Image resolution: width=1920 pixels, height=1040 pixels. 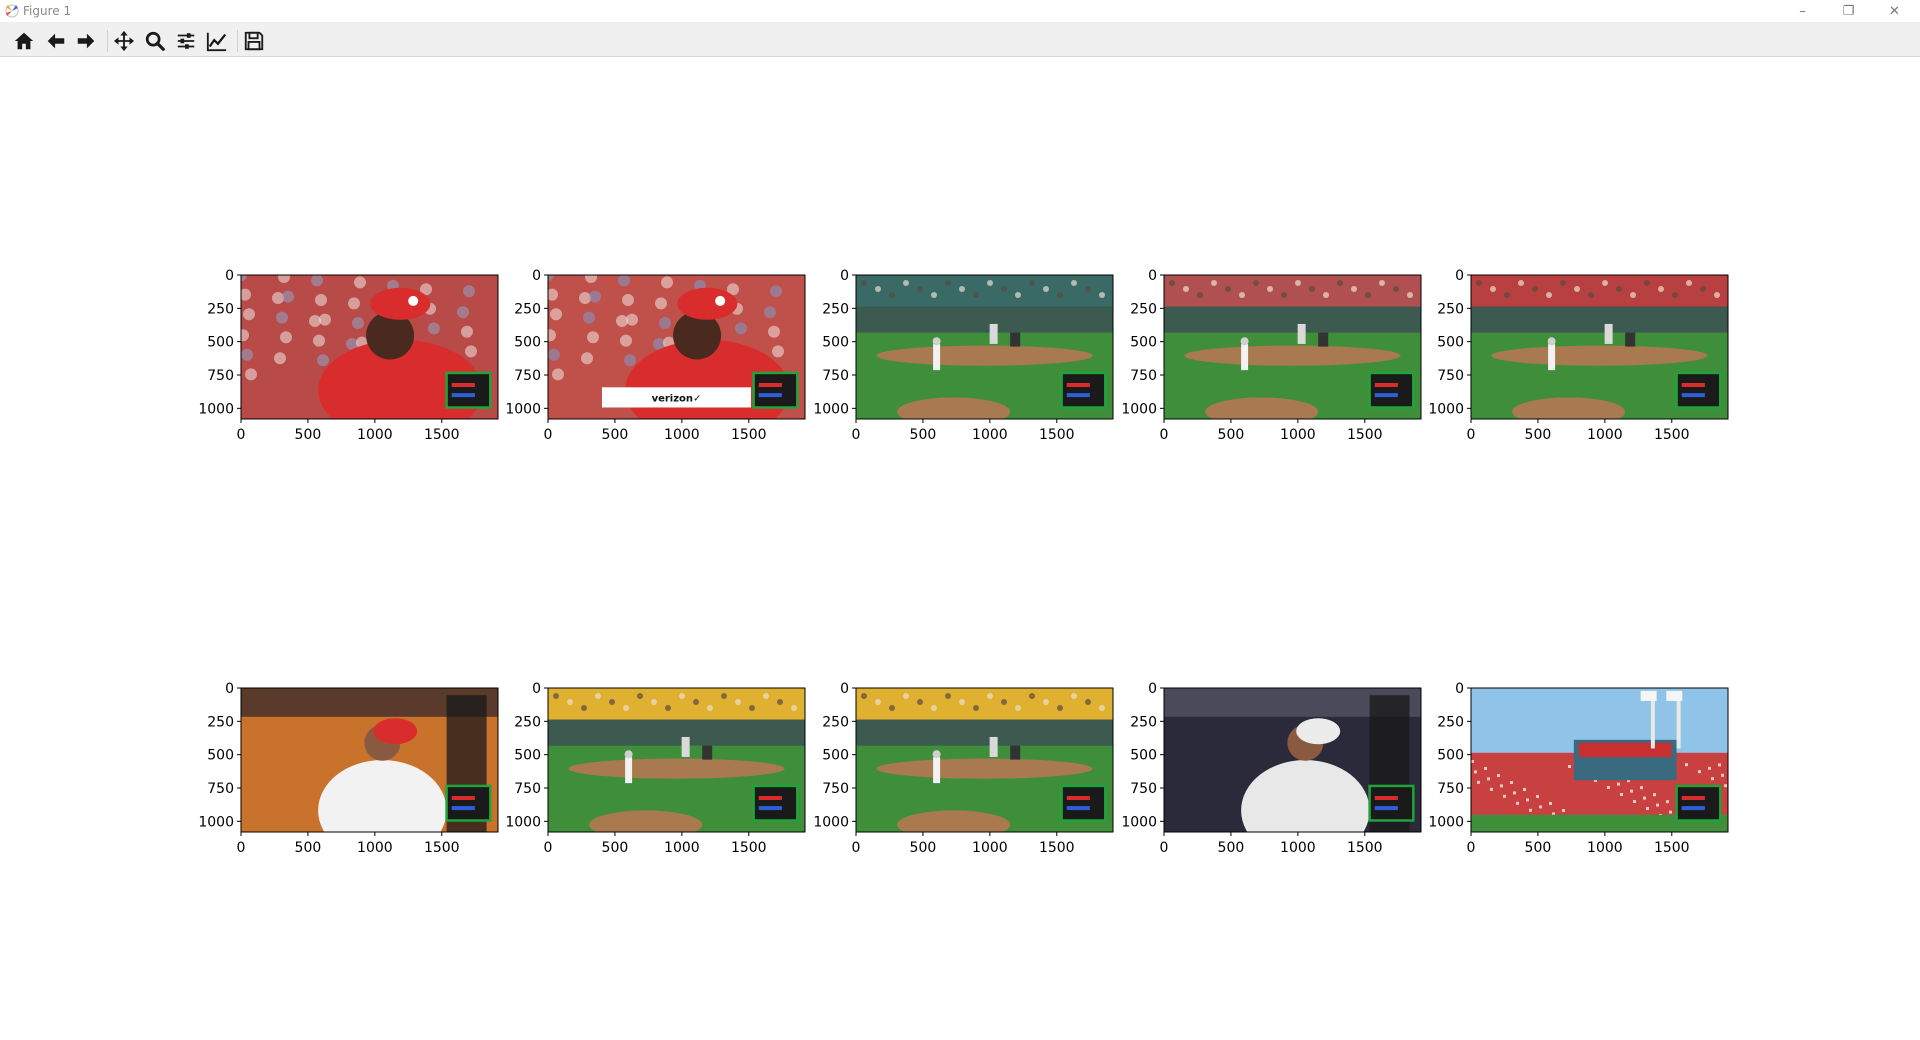 I want to click on image-axes-10: 025050075010000 500 1000 1500, so click(x=1578, y=768).